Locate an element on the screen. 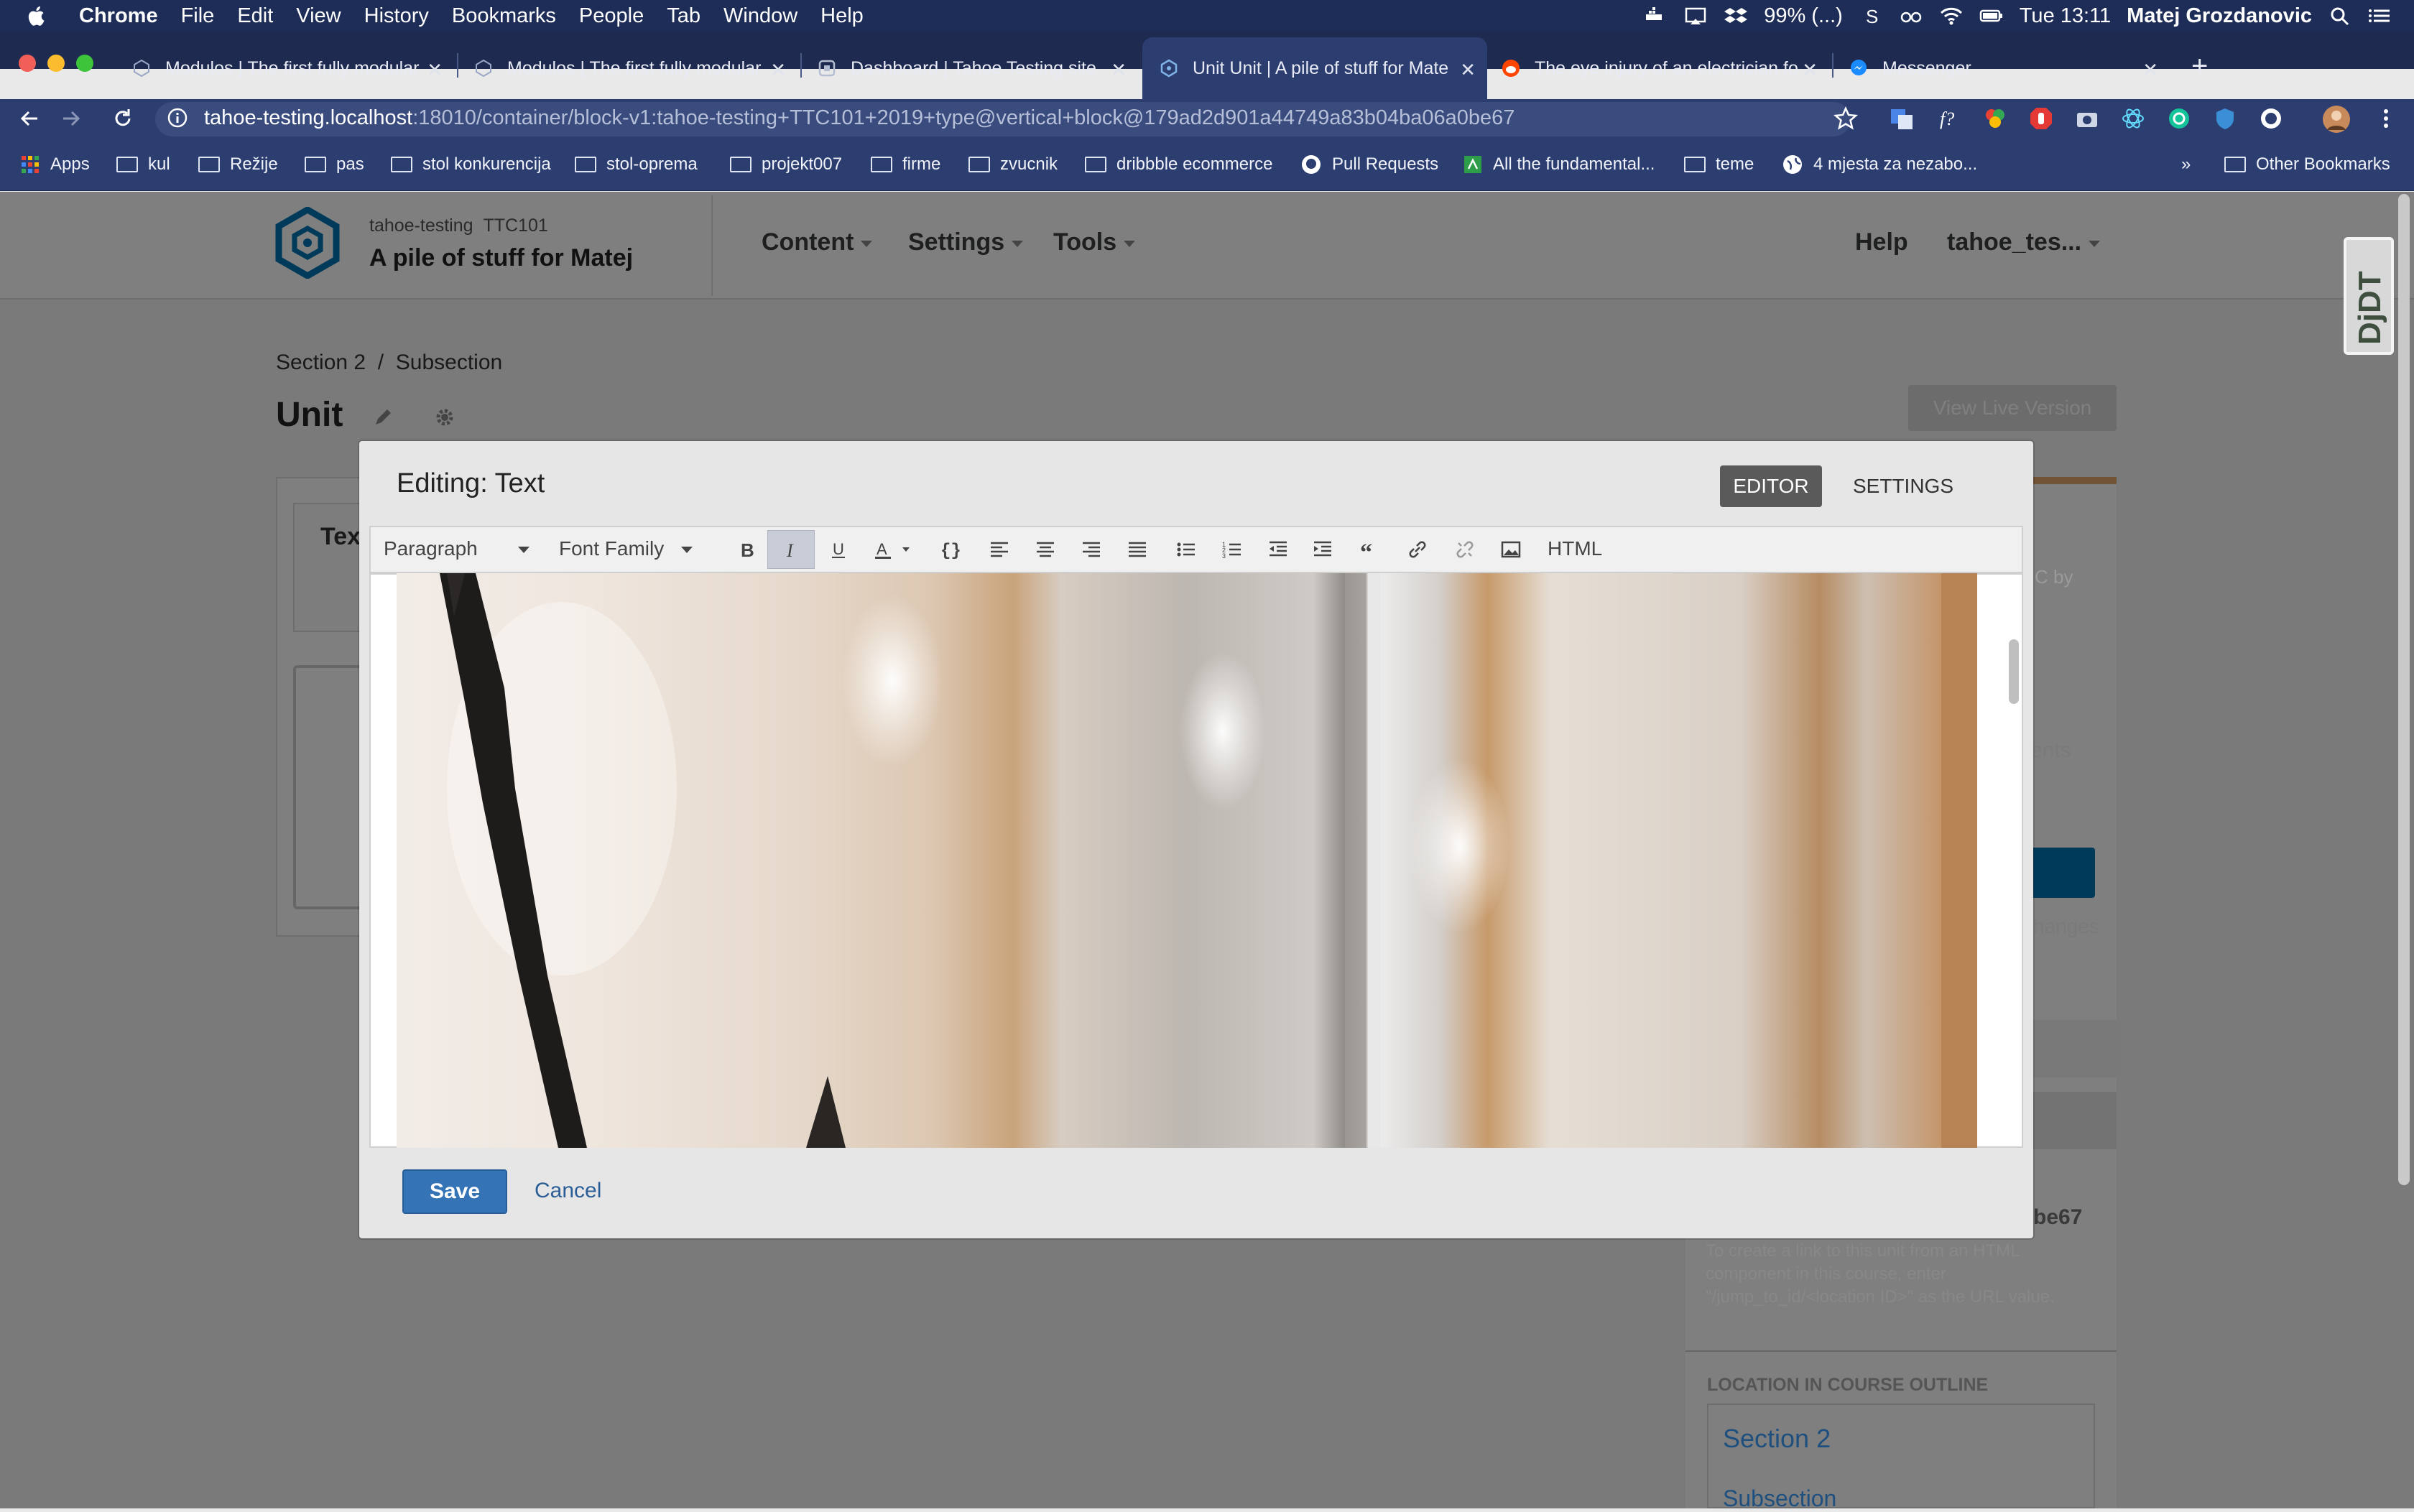 The image size is (2414, 1512). django-debug-toolbar-handle: DjDT is located at coordinates (2369, 296).